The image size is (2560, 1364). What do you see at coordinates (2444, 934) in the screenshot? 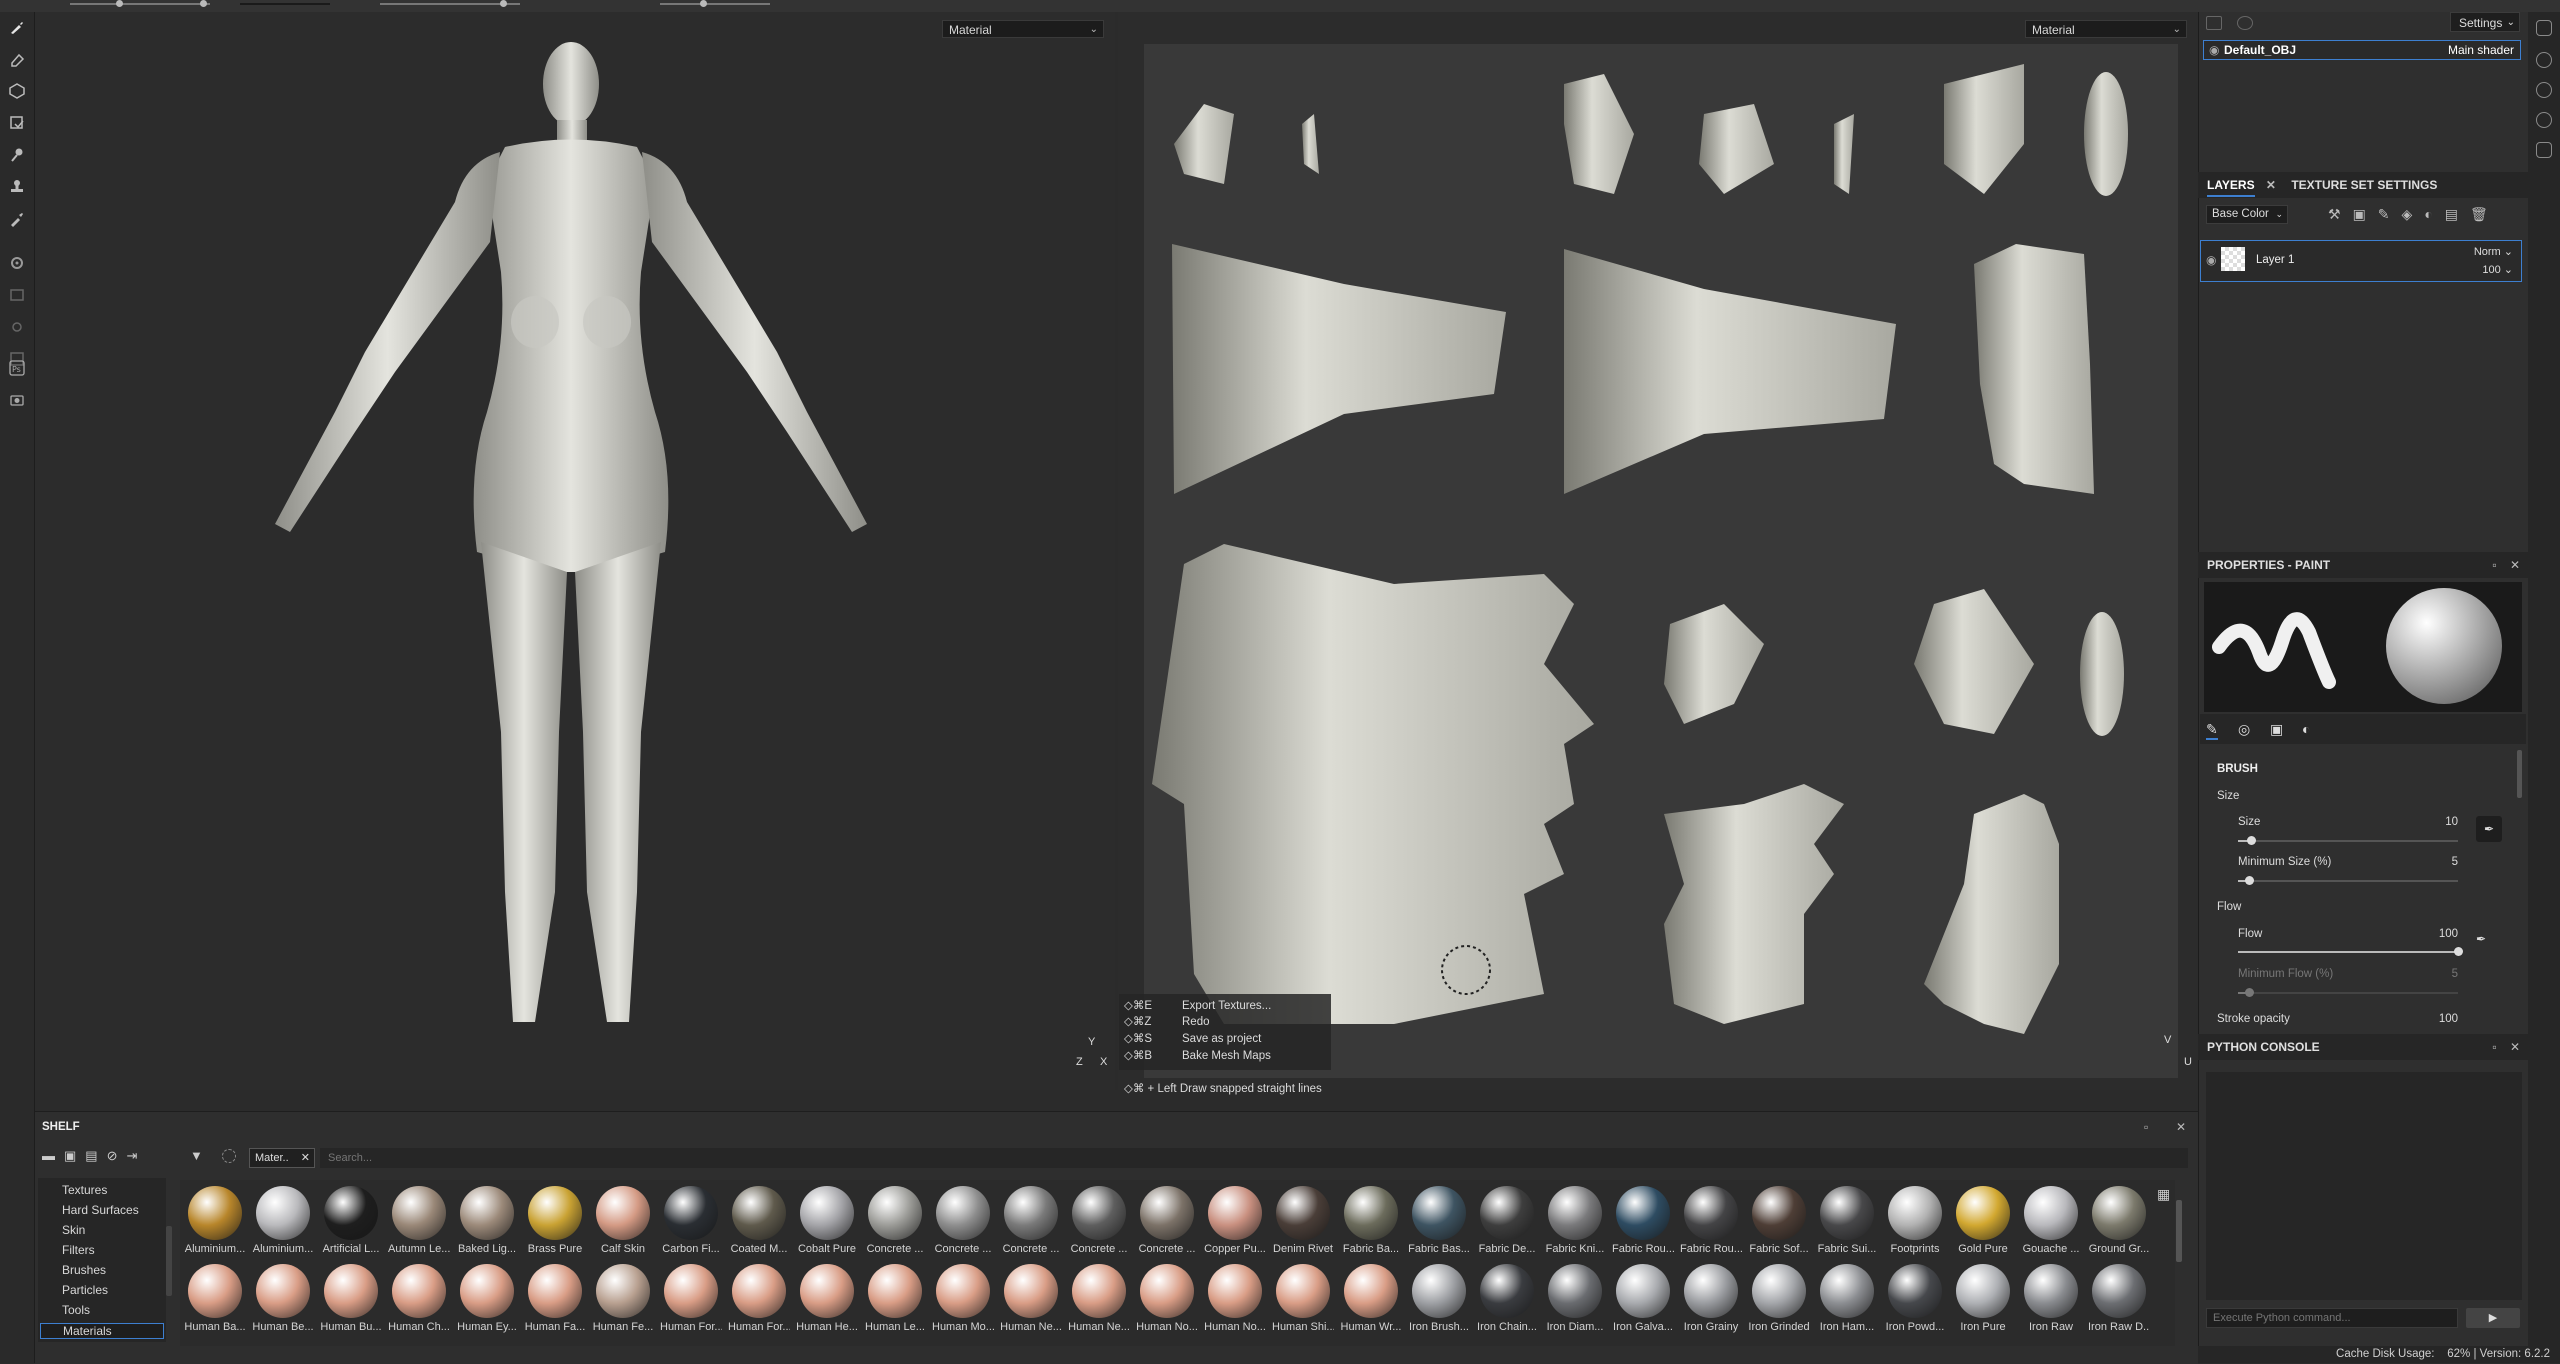
I see `flow-value: 100` at bounding box center [2444, 934].